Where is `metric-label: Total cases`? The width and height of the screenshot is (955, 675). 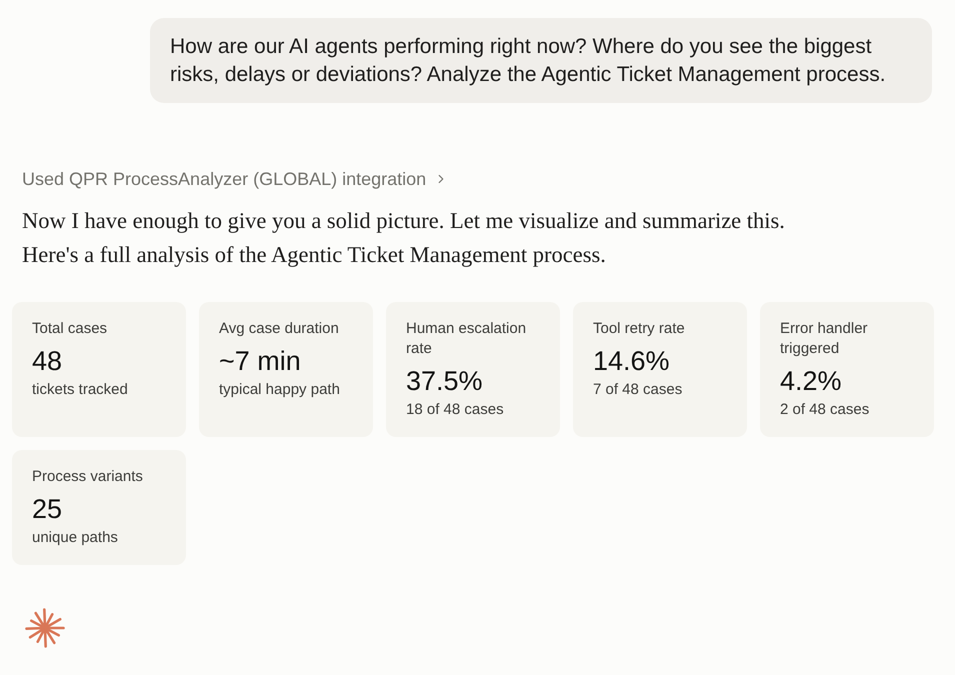 metric-label: Total cases is located at coordinates (70, 329).